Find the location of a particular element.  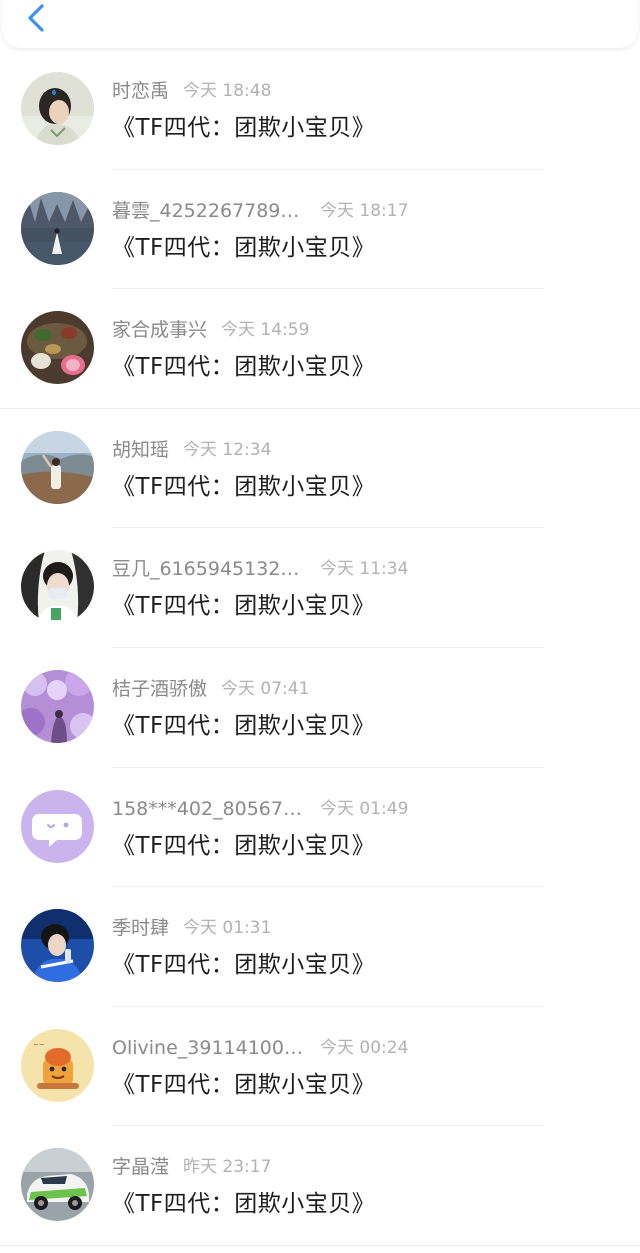

list-item: 桔子酒骄傲 今天 07:41 《TF四代：团欺小宝贝》 is located at coordinates (320, 708).